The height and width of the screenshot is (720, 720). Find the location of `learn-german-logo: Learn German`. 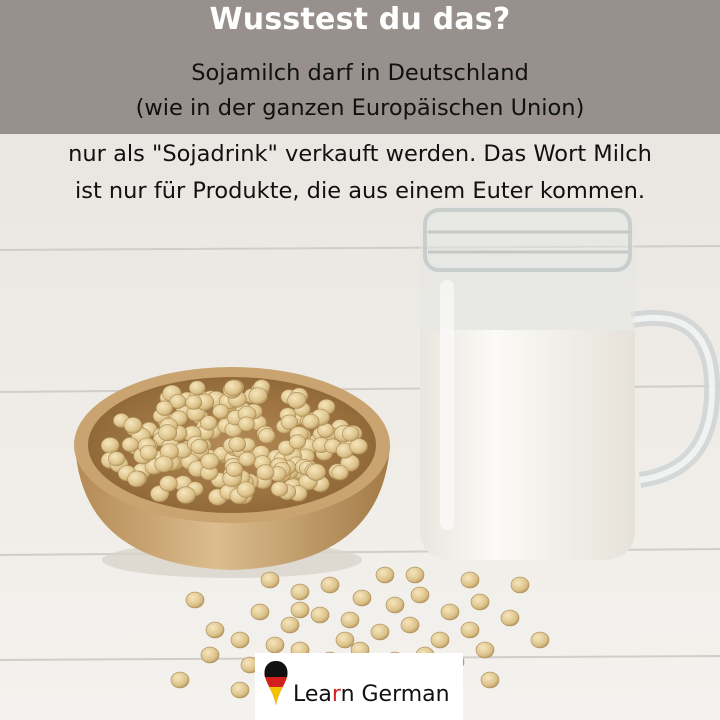

learn-german-logo: Learn German is located at coordinates (359, 686).